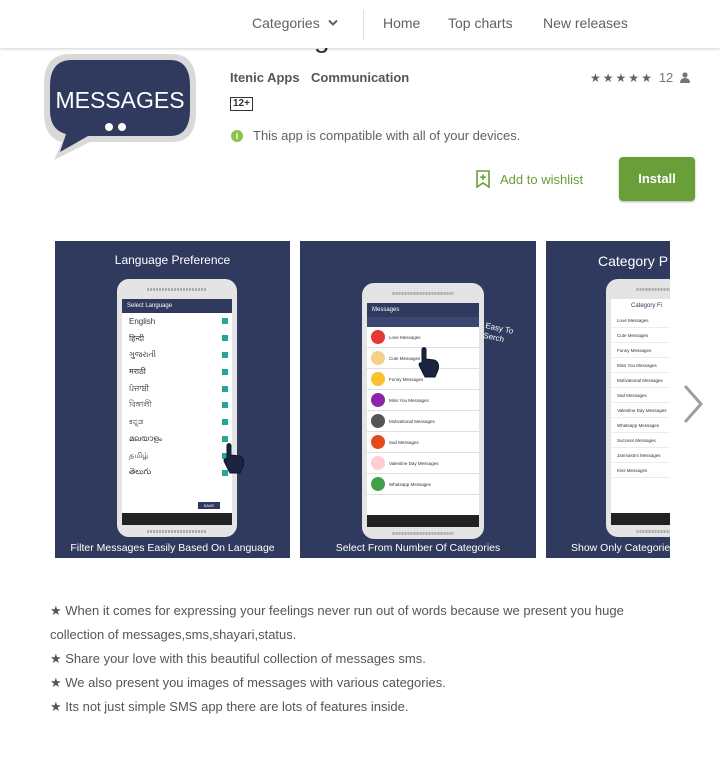  Describe the element at coordinates (498, 332) in the screenshot. I see `screenshot-annotation: Easy To Serch` at that location.